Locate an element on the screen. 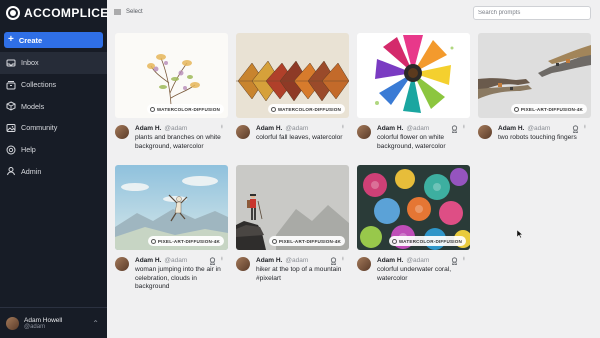  user-info: Adam Howell @adam is located at coordinates (43, 323).